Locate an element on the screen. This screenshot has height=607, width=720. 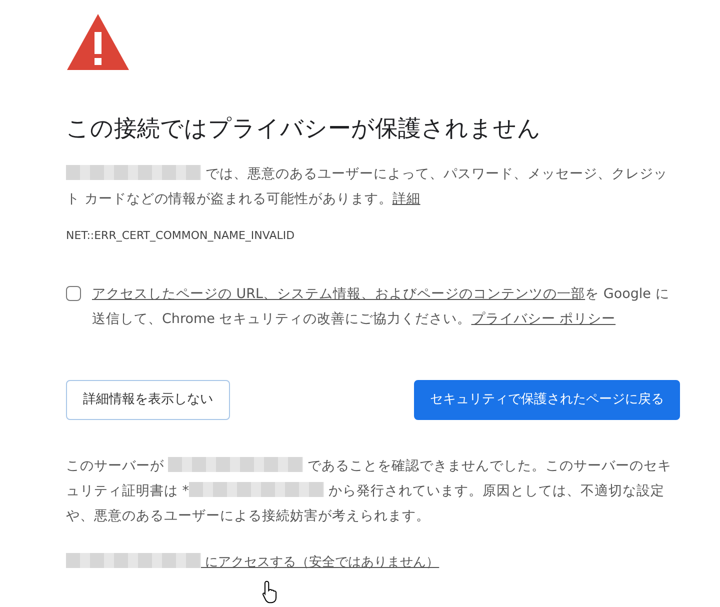
back-to-safety-button: セキュリティで保護されたページに戻る is located at coordinates (547, 400).